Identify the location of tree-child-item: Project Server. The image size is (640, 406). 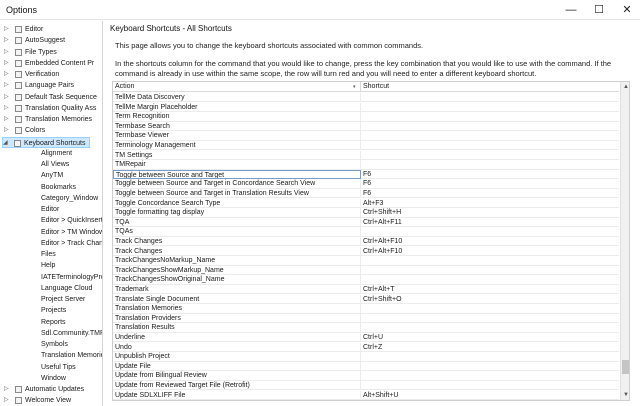
(53, 299).